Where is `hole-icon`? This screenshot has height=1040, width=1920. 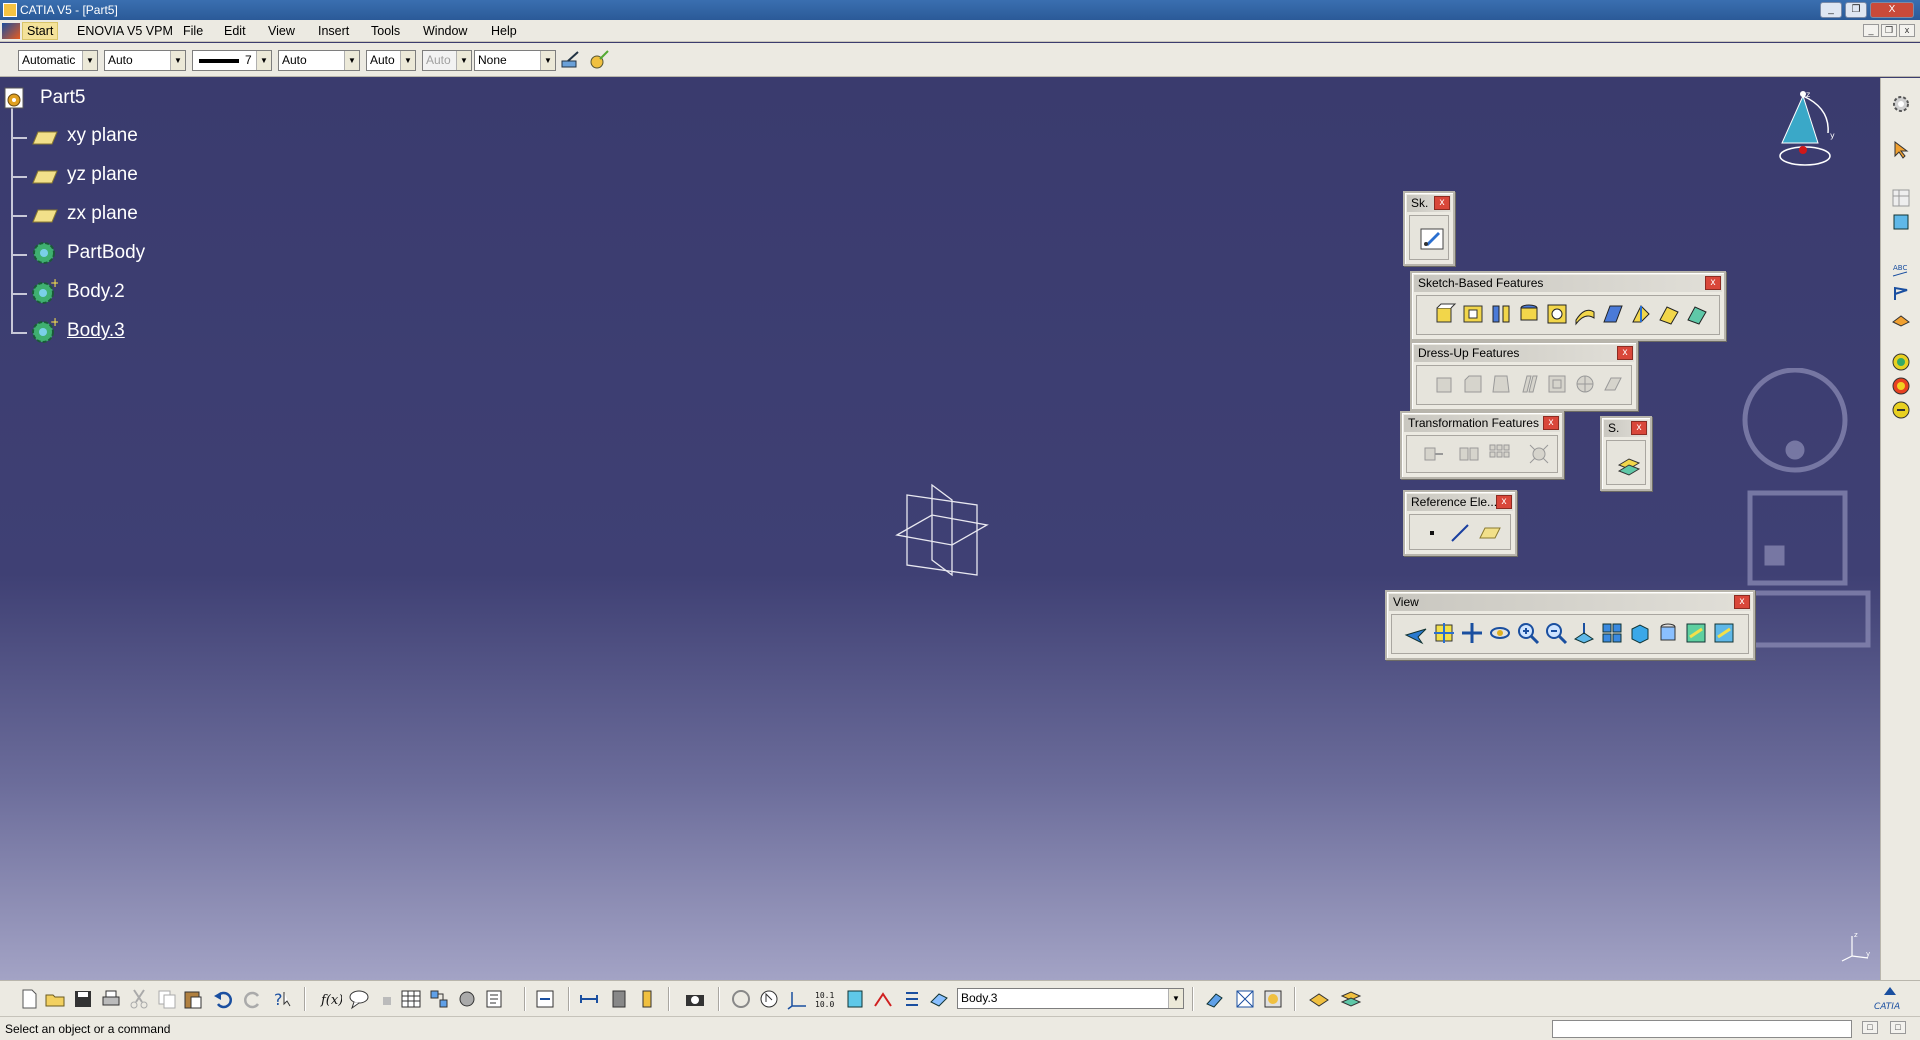
hole-icon is located at coordinates (1557, 314).